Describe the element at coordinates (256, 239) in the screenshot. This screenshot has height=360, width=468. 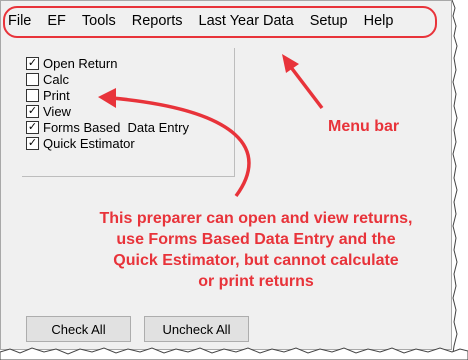
I see `description-line: use Forms Based Data Entry and the` at that location.